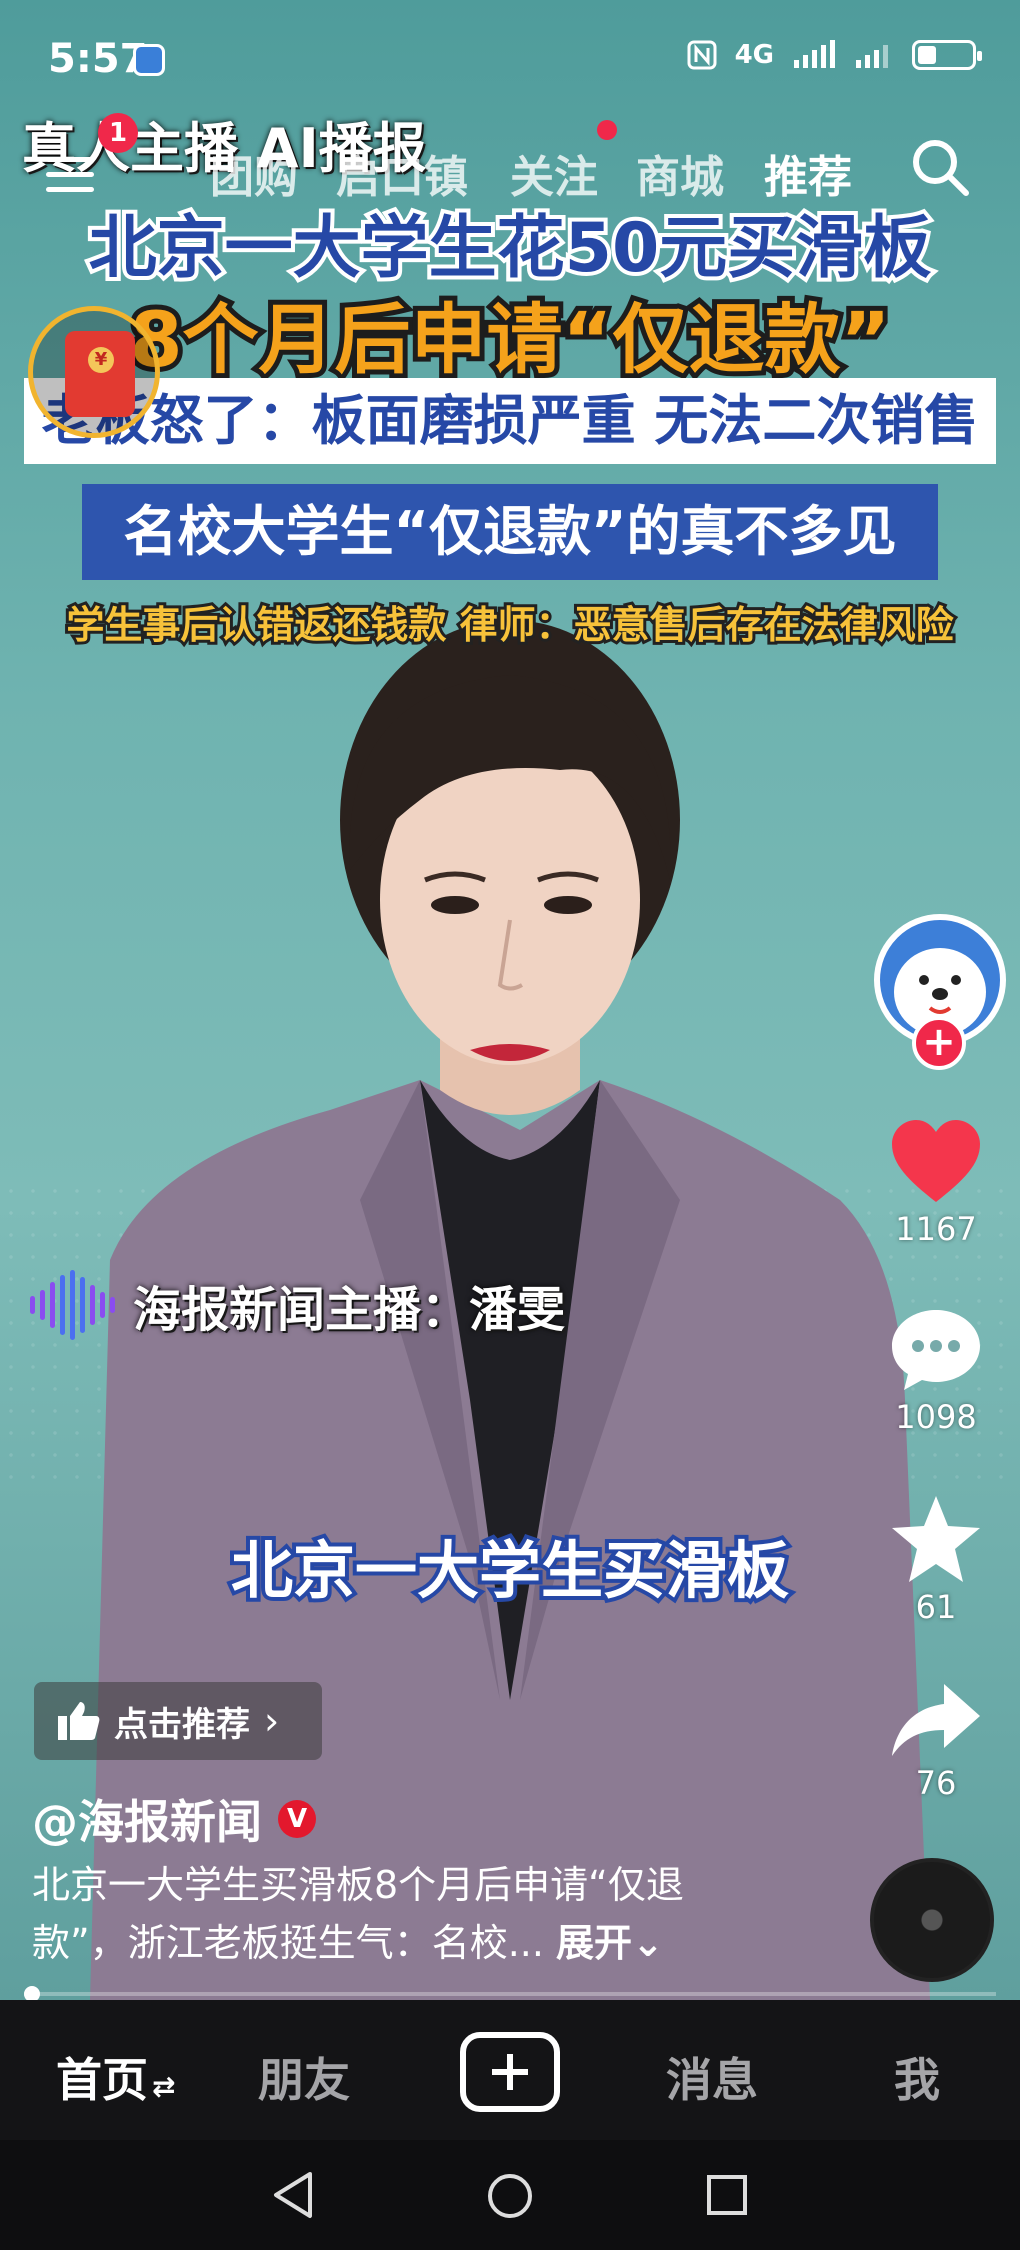  What do you see at coordinates (509, 625) in the screenshot?
I see `headline-line-5: 学生事后认错返还钱款 律师：恶意售后存在法律风险` at bounding box center [509, 625].